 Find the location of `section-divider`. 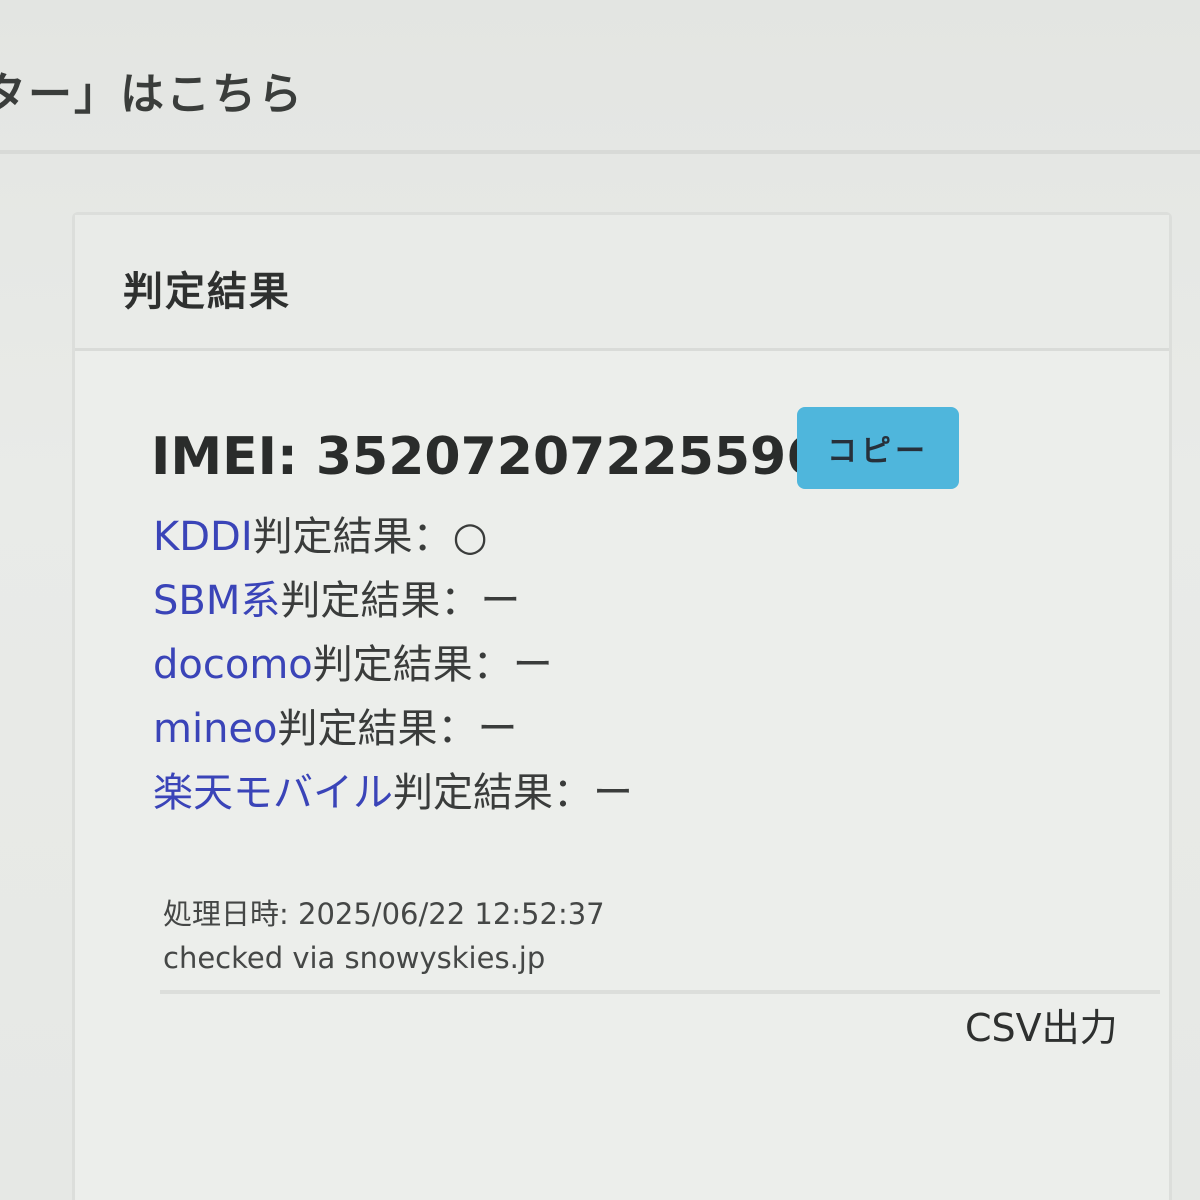

section-divider is located at coordinates (600, 152).